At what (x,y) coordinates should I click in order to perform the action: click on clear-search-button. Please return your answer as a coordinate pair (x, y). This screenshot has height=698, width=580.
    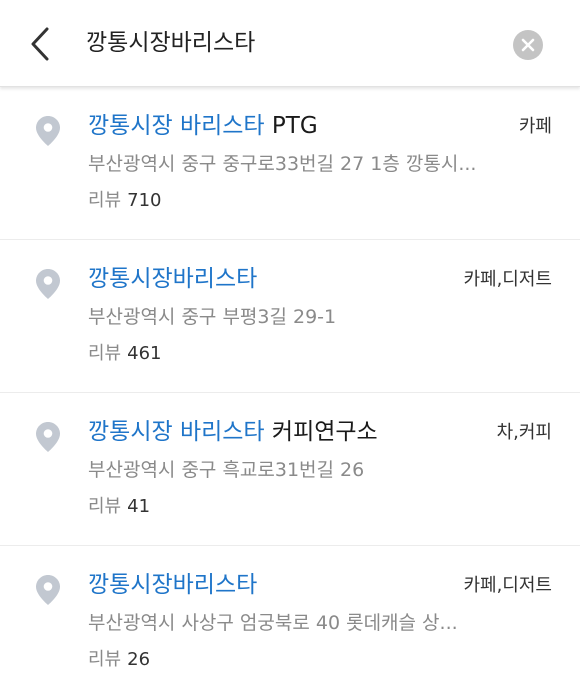
    Looking at the image, I should click on (528, 45).